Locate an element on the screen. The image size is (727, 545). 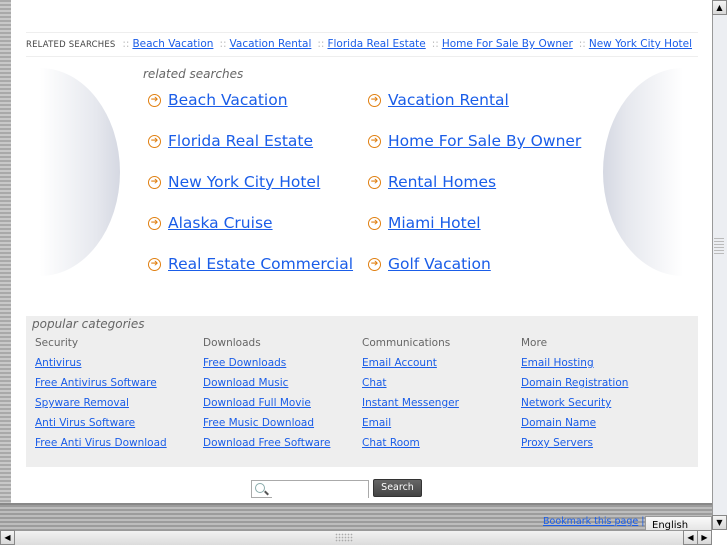
category-link: Domain Name is located at coordinates (574, 426).